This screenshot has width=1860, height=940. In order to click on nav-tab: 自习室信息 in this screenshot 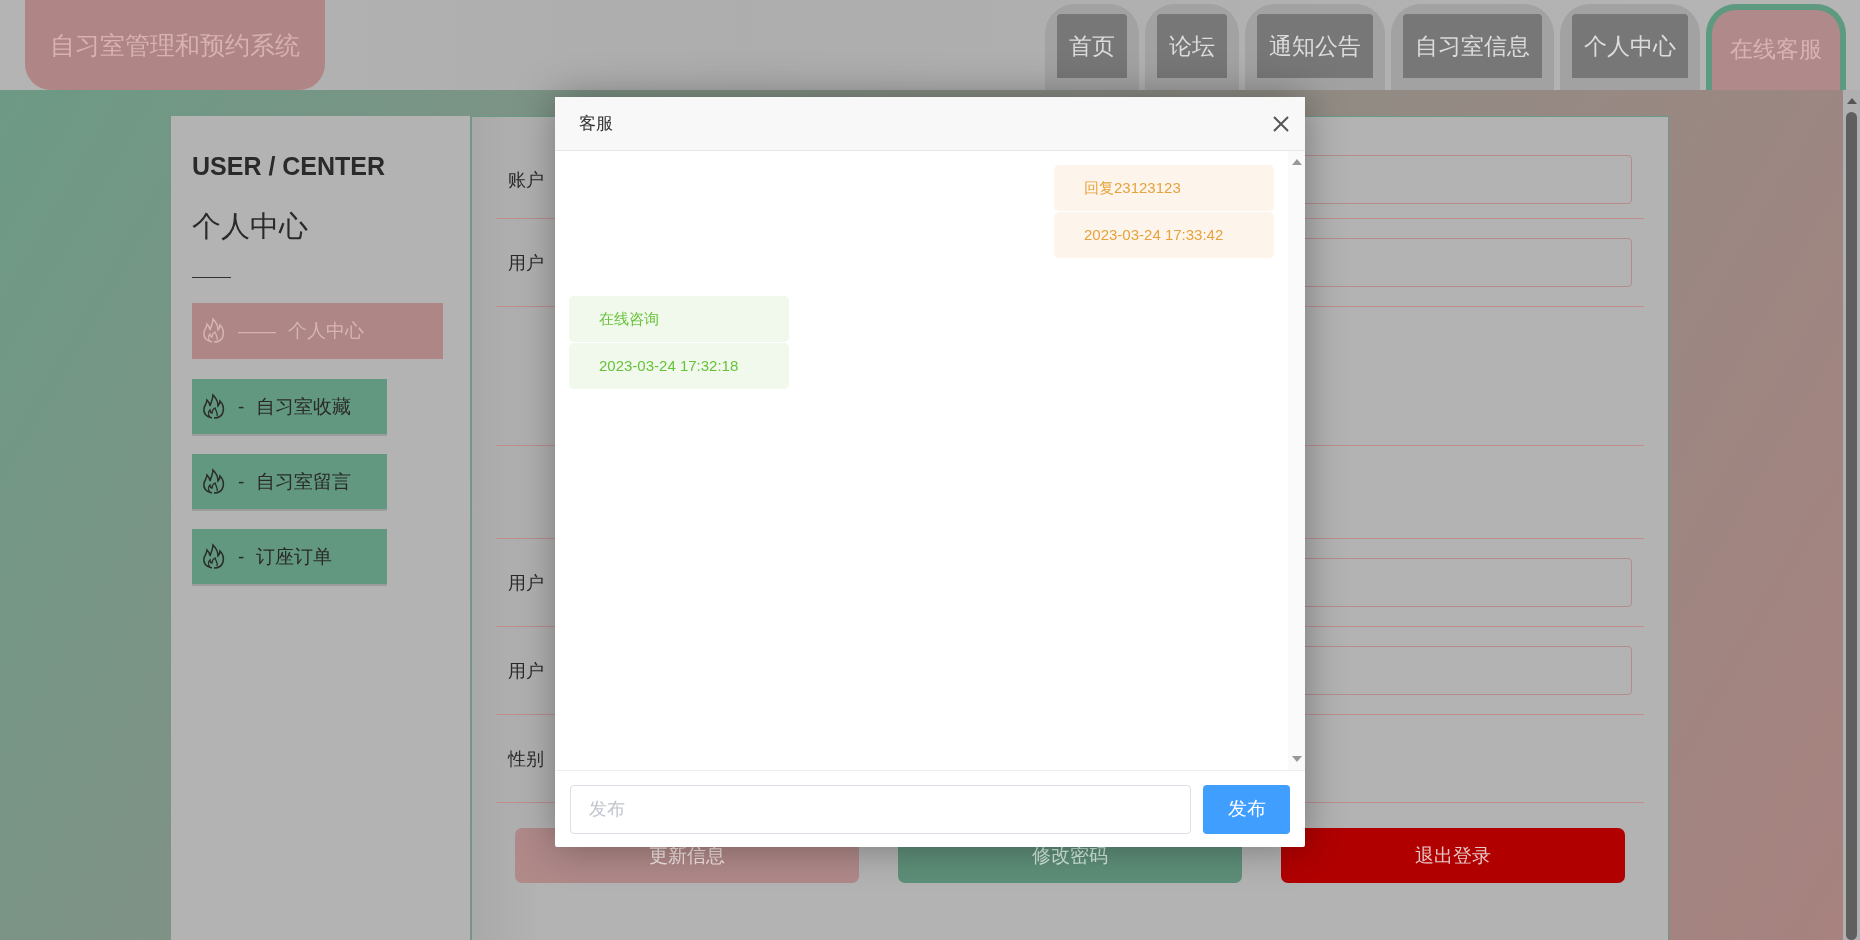, I will do `click(1472, 47)`.